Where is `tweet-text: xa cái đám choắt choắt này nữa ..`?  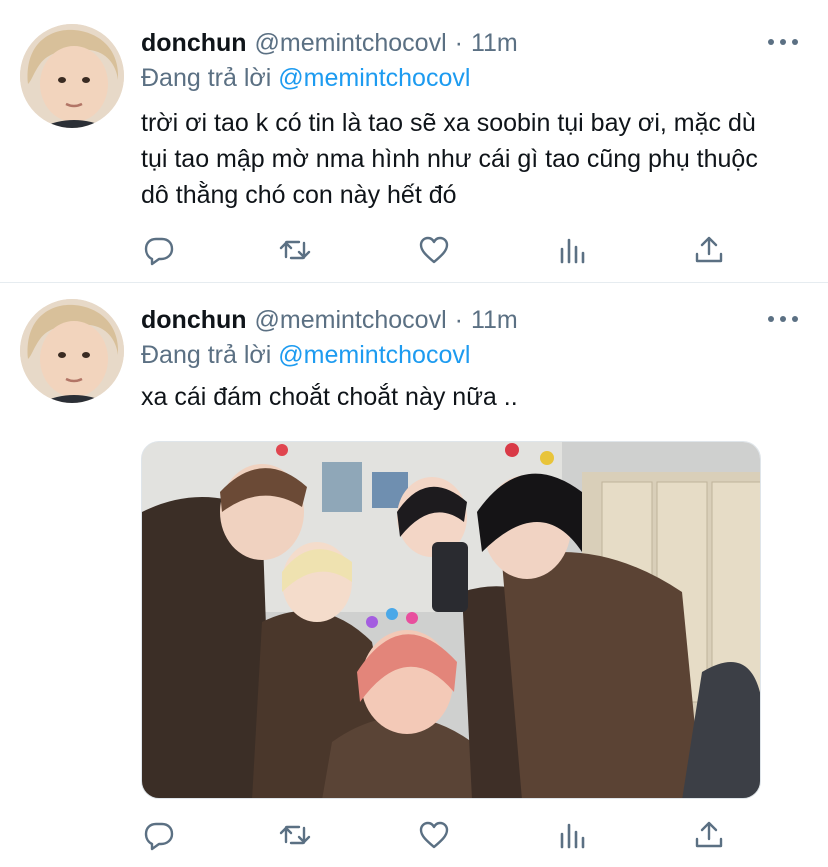 tweet-text: xa cái đám choắt choắt này nữa .. is located at coordinates (329, 397).